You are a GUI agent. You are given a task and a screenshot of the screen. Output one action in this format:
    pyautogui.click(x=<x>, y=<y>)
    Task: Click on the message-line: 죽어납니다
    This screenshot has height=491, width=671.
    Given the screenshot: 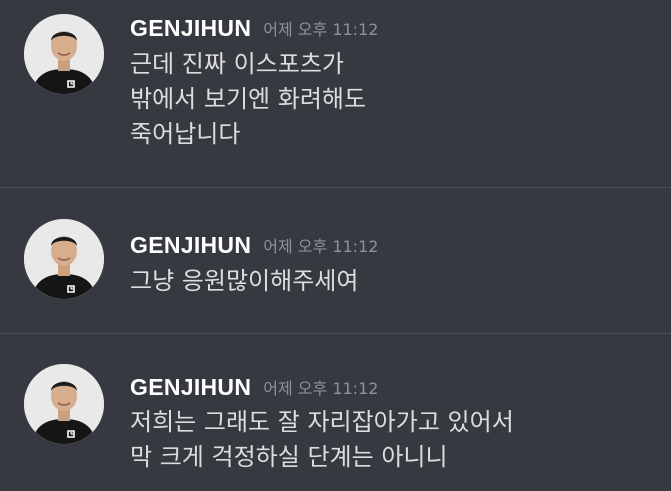 What is the action you would take?
    pyautogui.click(x=185, y=134)
    